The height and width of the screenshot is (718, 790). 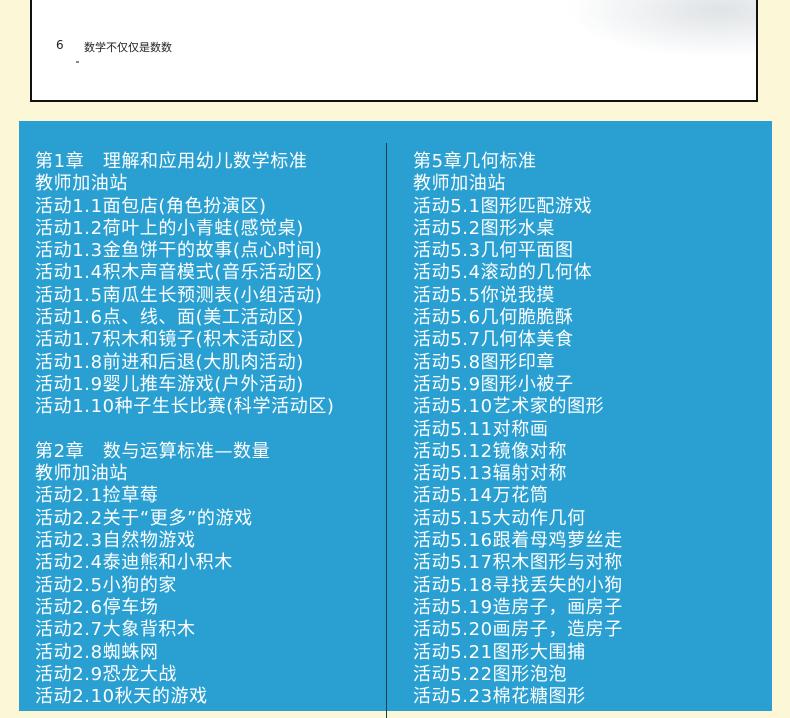 What do you see at coordinates (169, 228) in the screenshot?
I see `toc-entry: 活动1.2荷叶上的小青蛙(感觉桌)` at bounding box center [169, 228].